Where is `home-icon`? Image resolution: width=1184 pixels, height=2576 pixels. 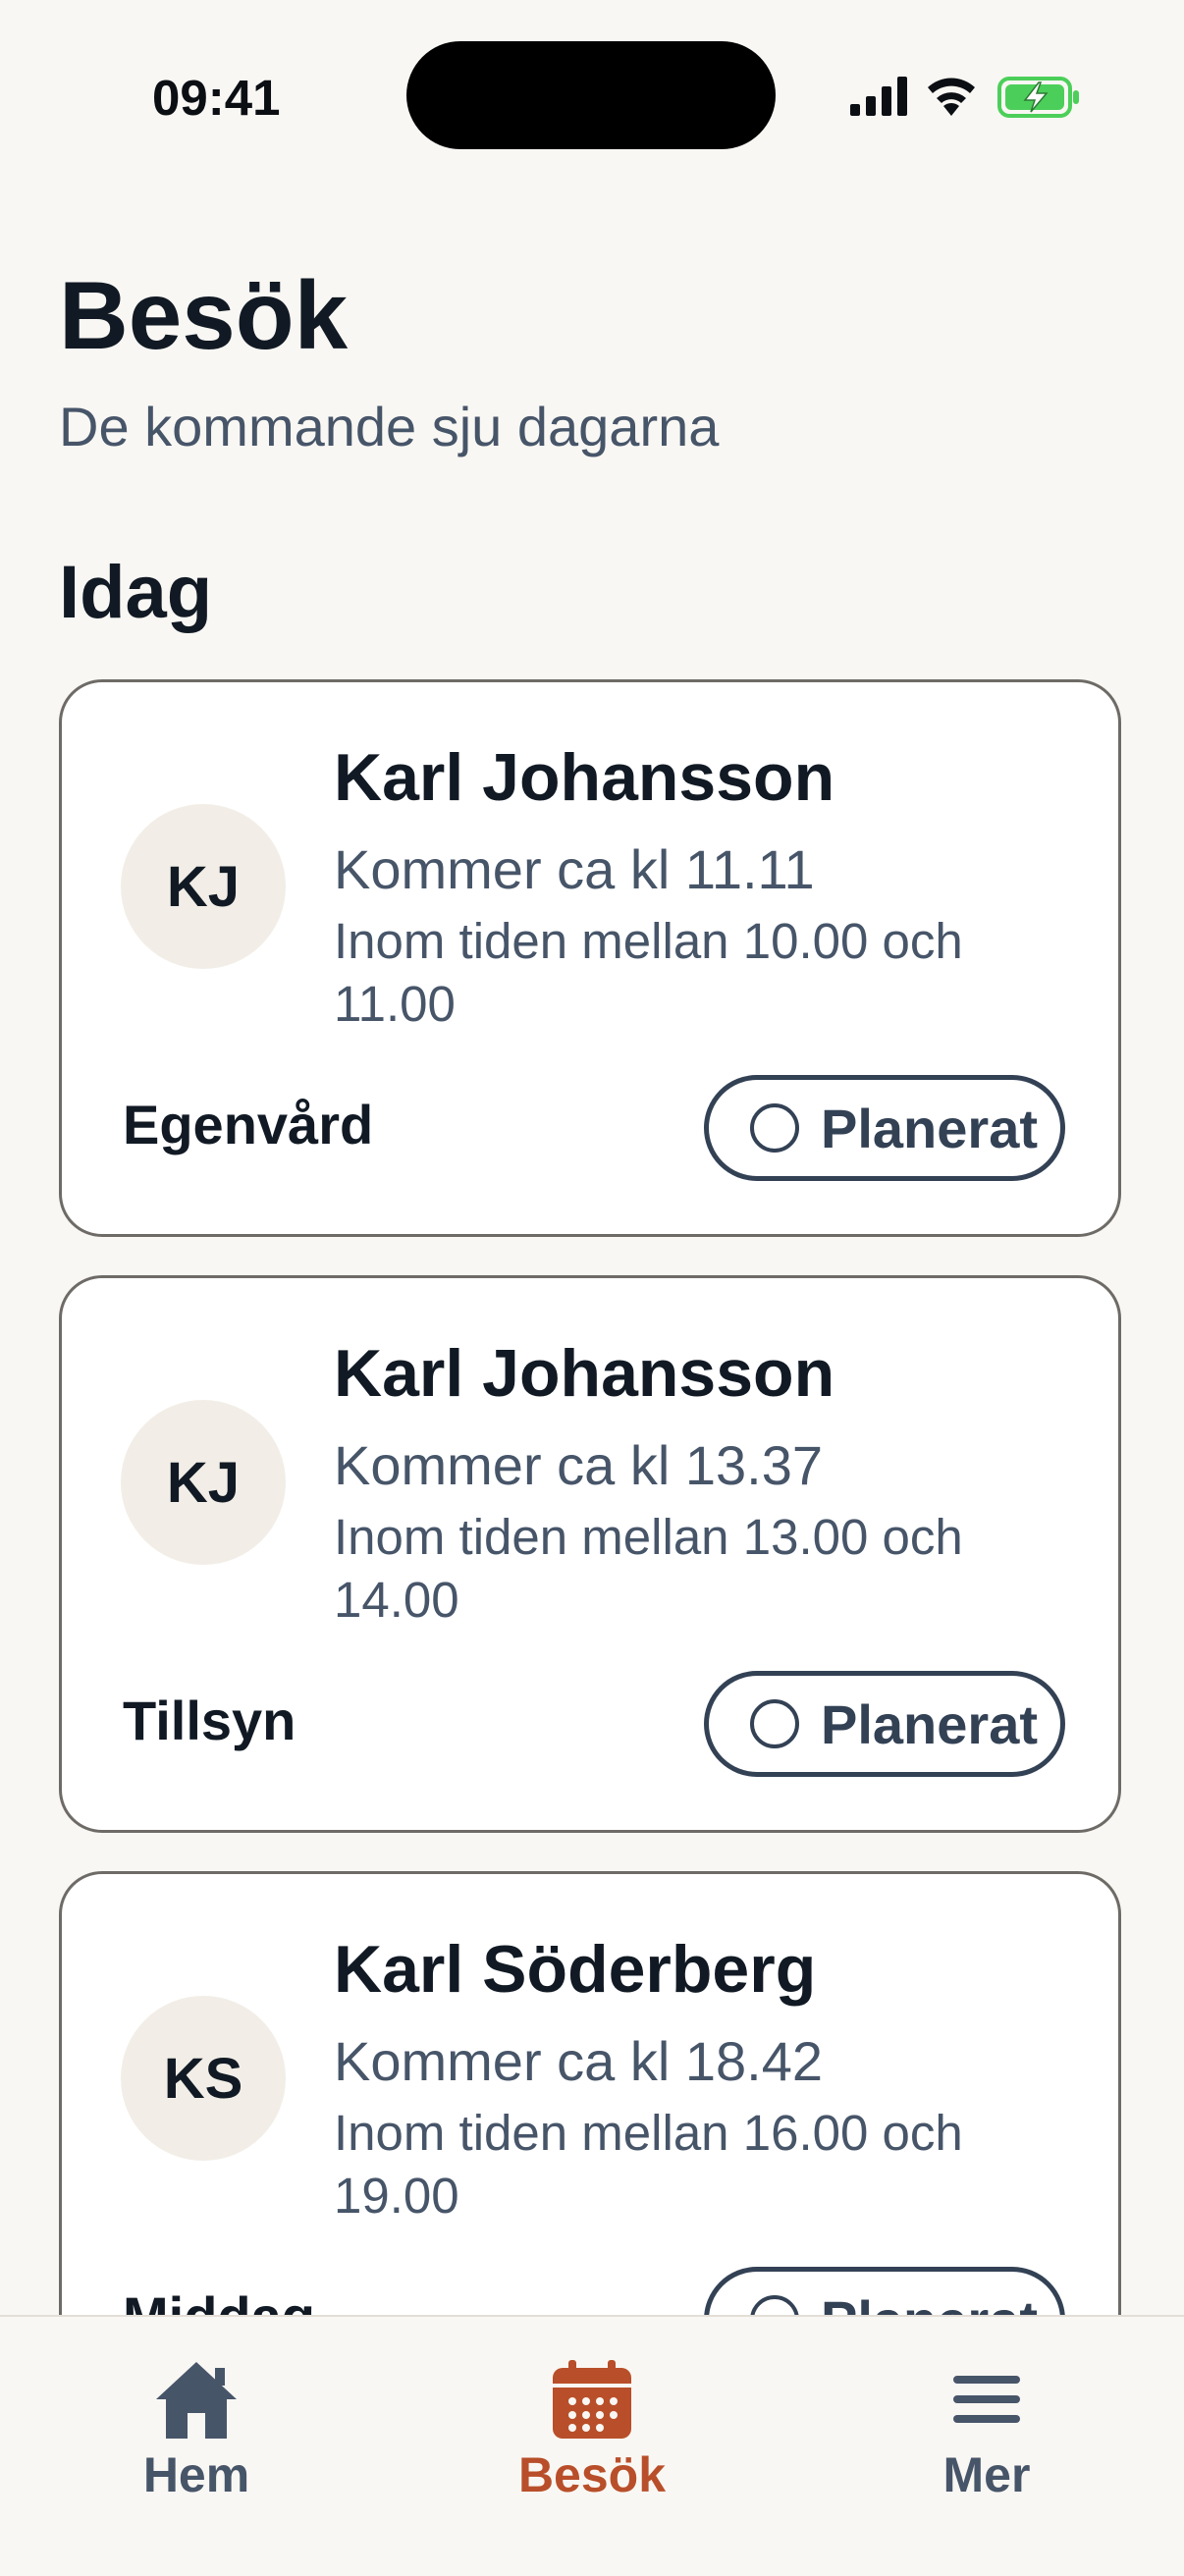
home-icon is located at coordinates (196, 2400).